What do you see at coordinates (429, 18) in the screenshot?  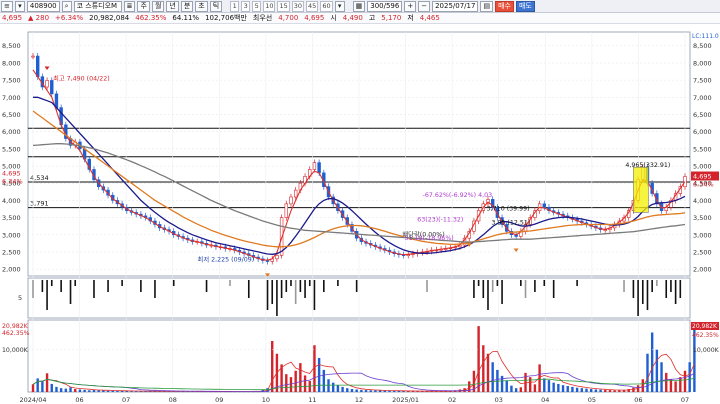 I see `low-value: 4,465` at bounding box center [429, 18].